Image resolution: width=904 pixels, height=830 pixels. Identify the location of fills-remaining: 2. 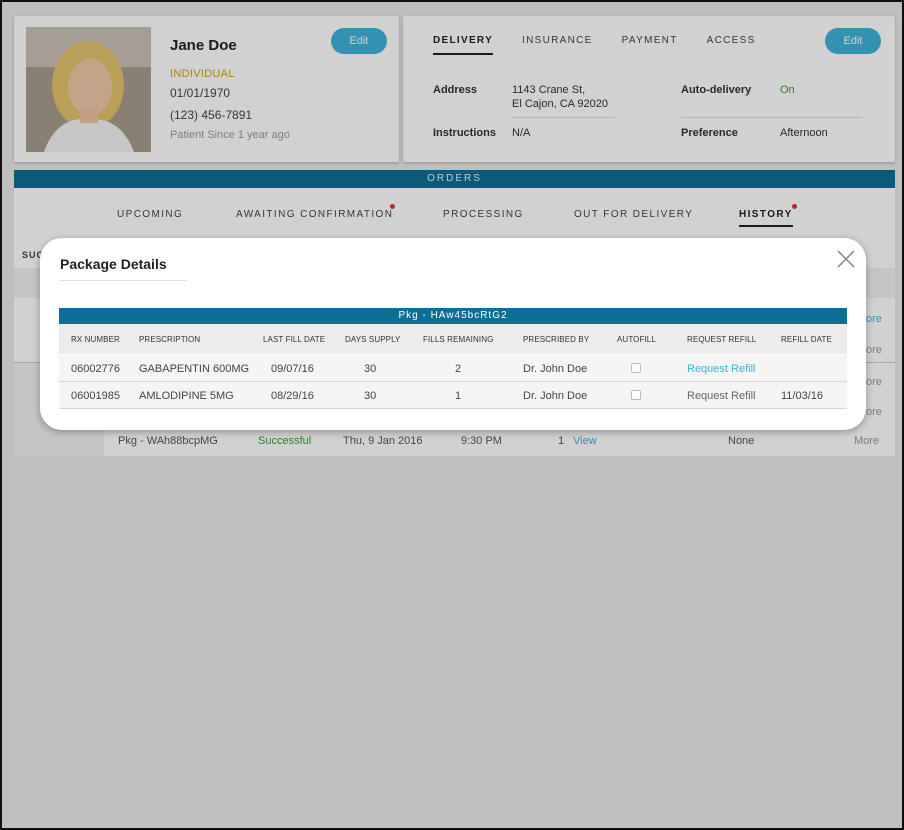
(458, 369).